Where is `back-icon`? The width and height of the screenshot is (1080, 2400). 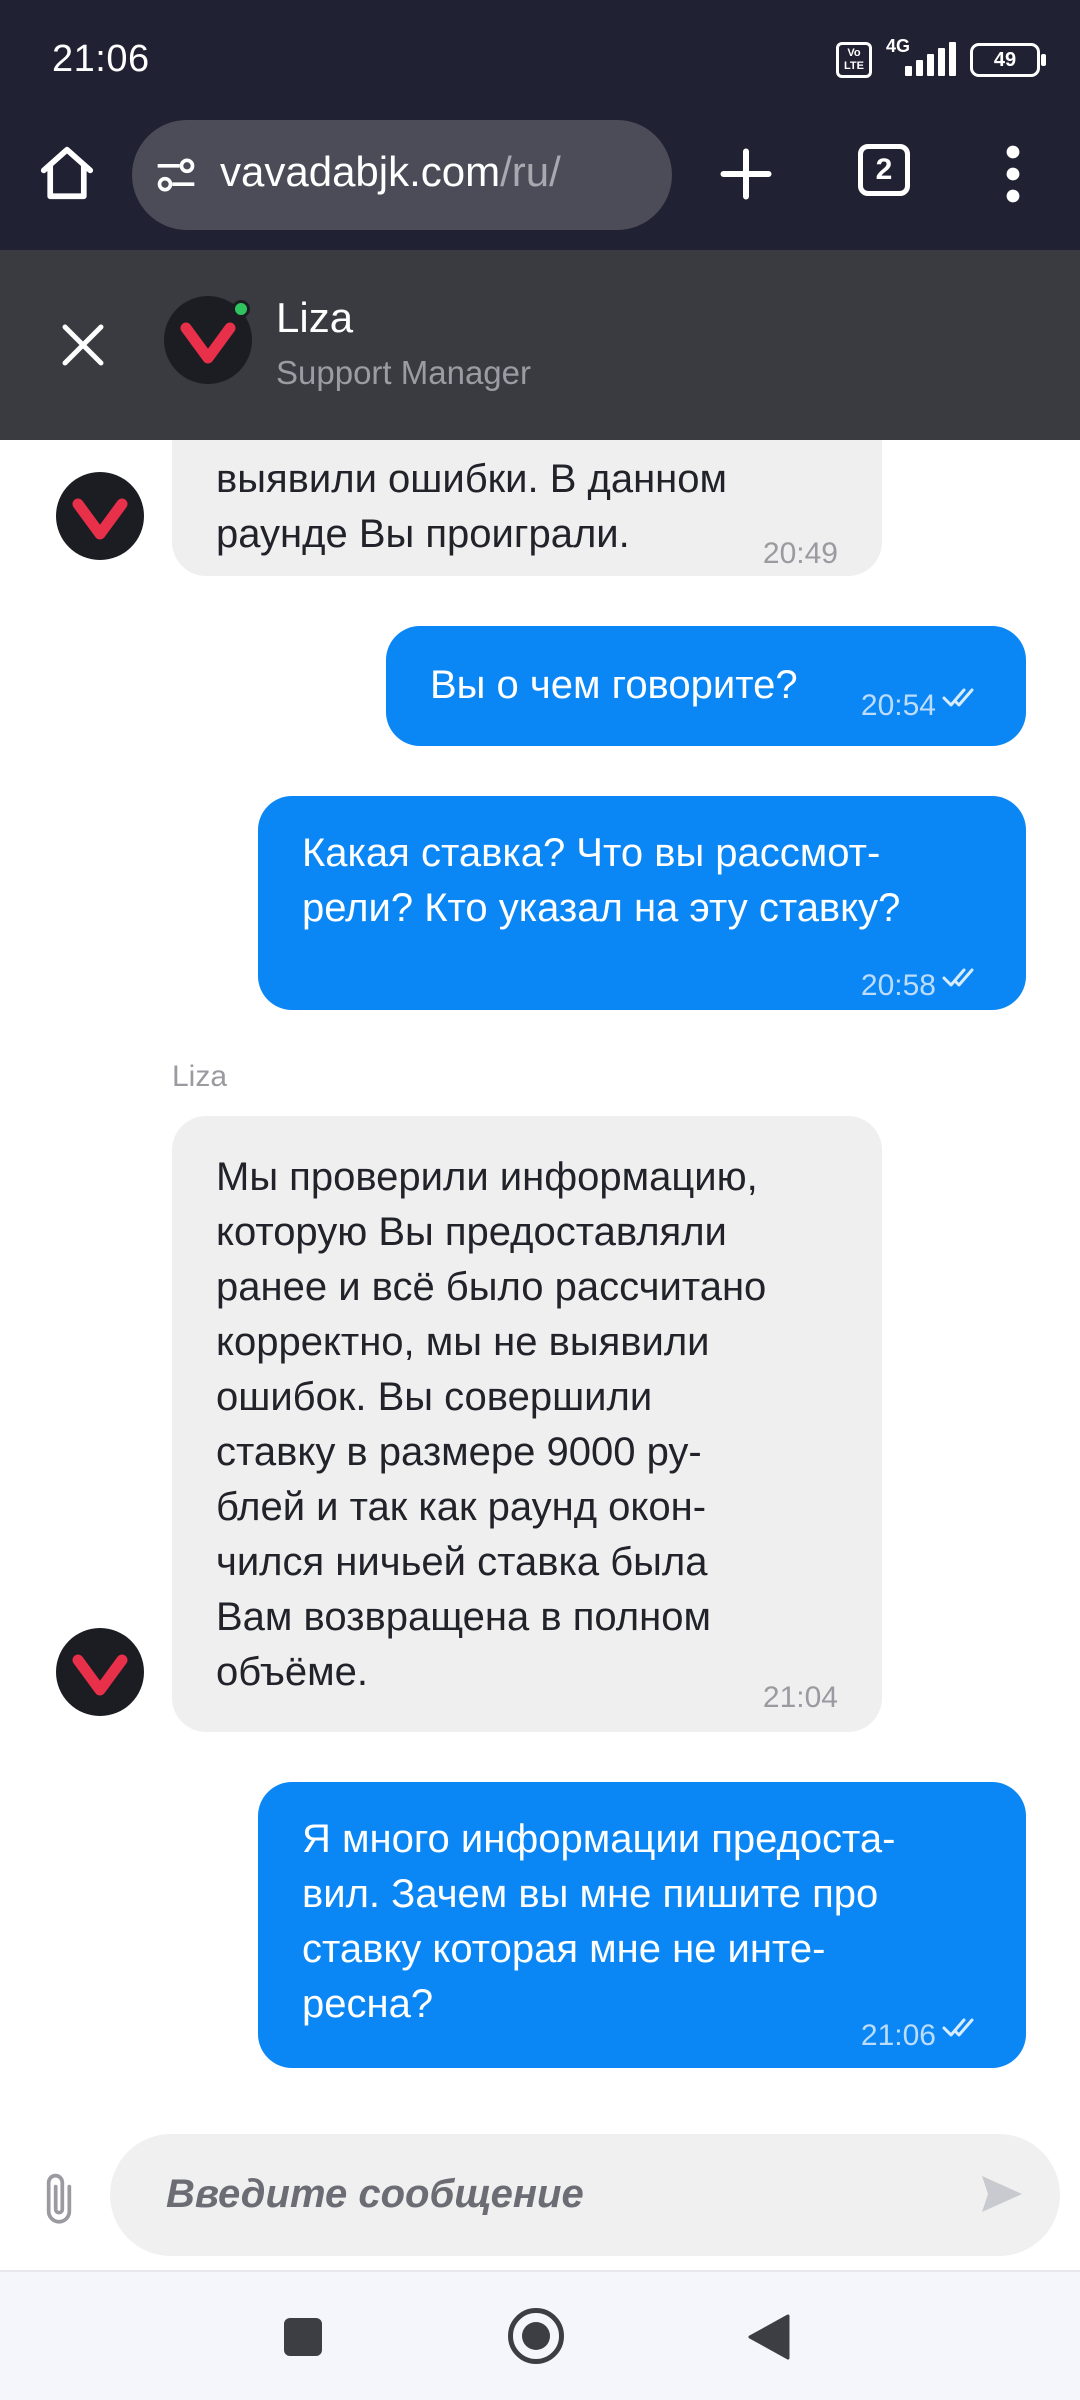 back-icon is located at coordinates (769, 2337).